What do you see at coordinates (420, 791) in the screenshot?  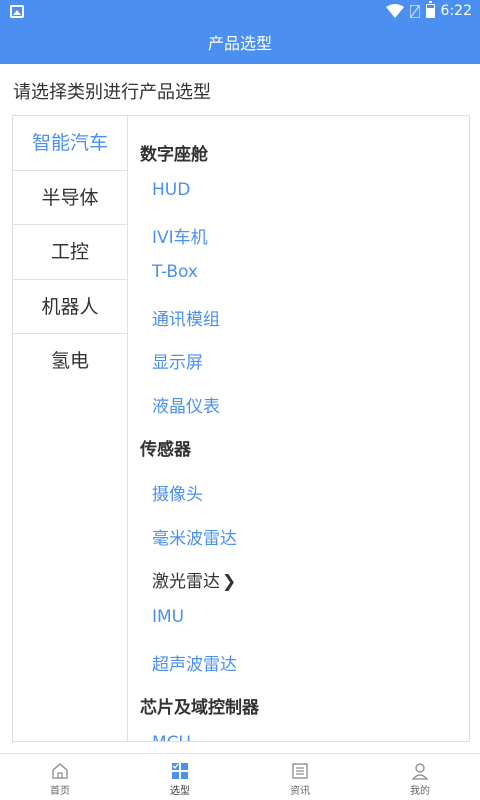 I see `nav-profile-label: 我的` at bounding box center [420, 791].